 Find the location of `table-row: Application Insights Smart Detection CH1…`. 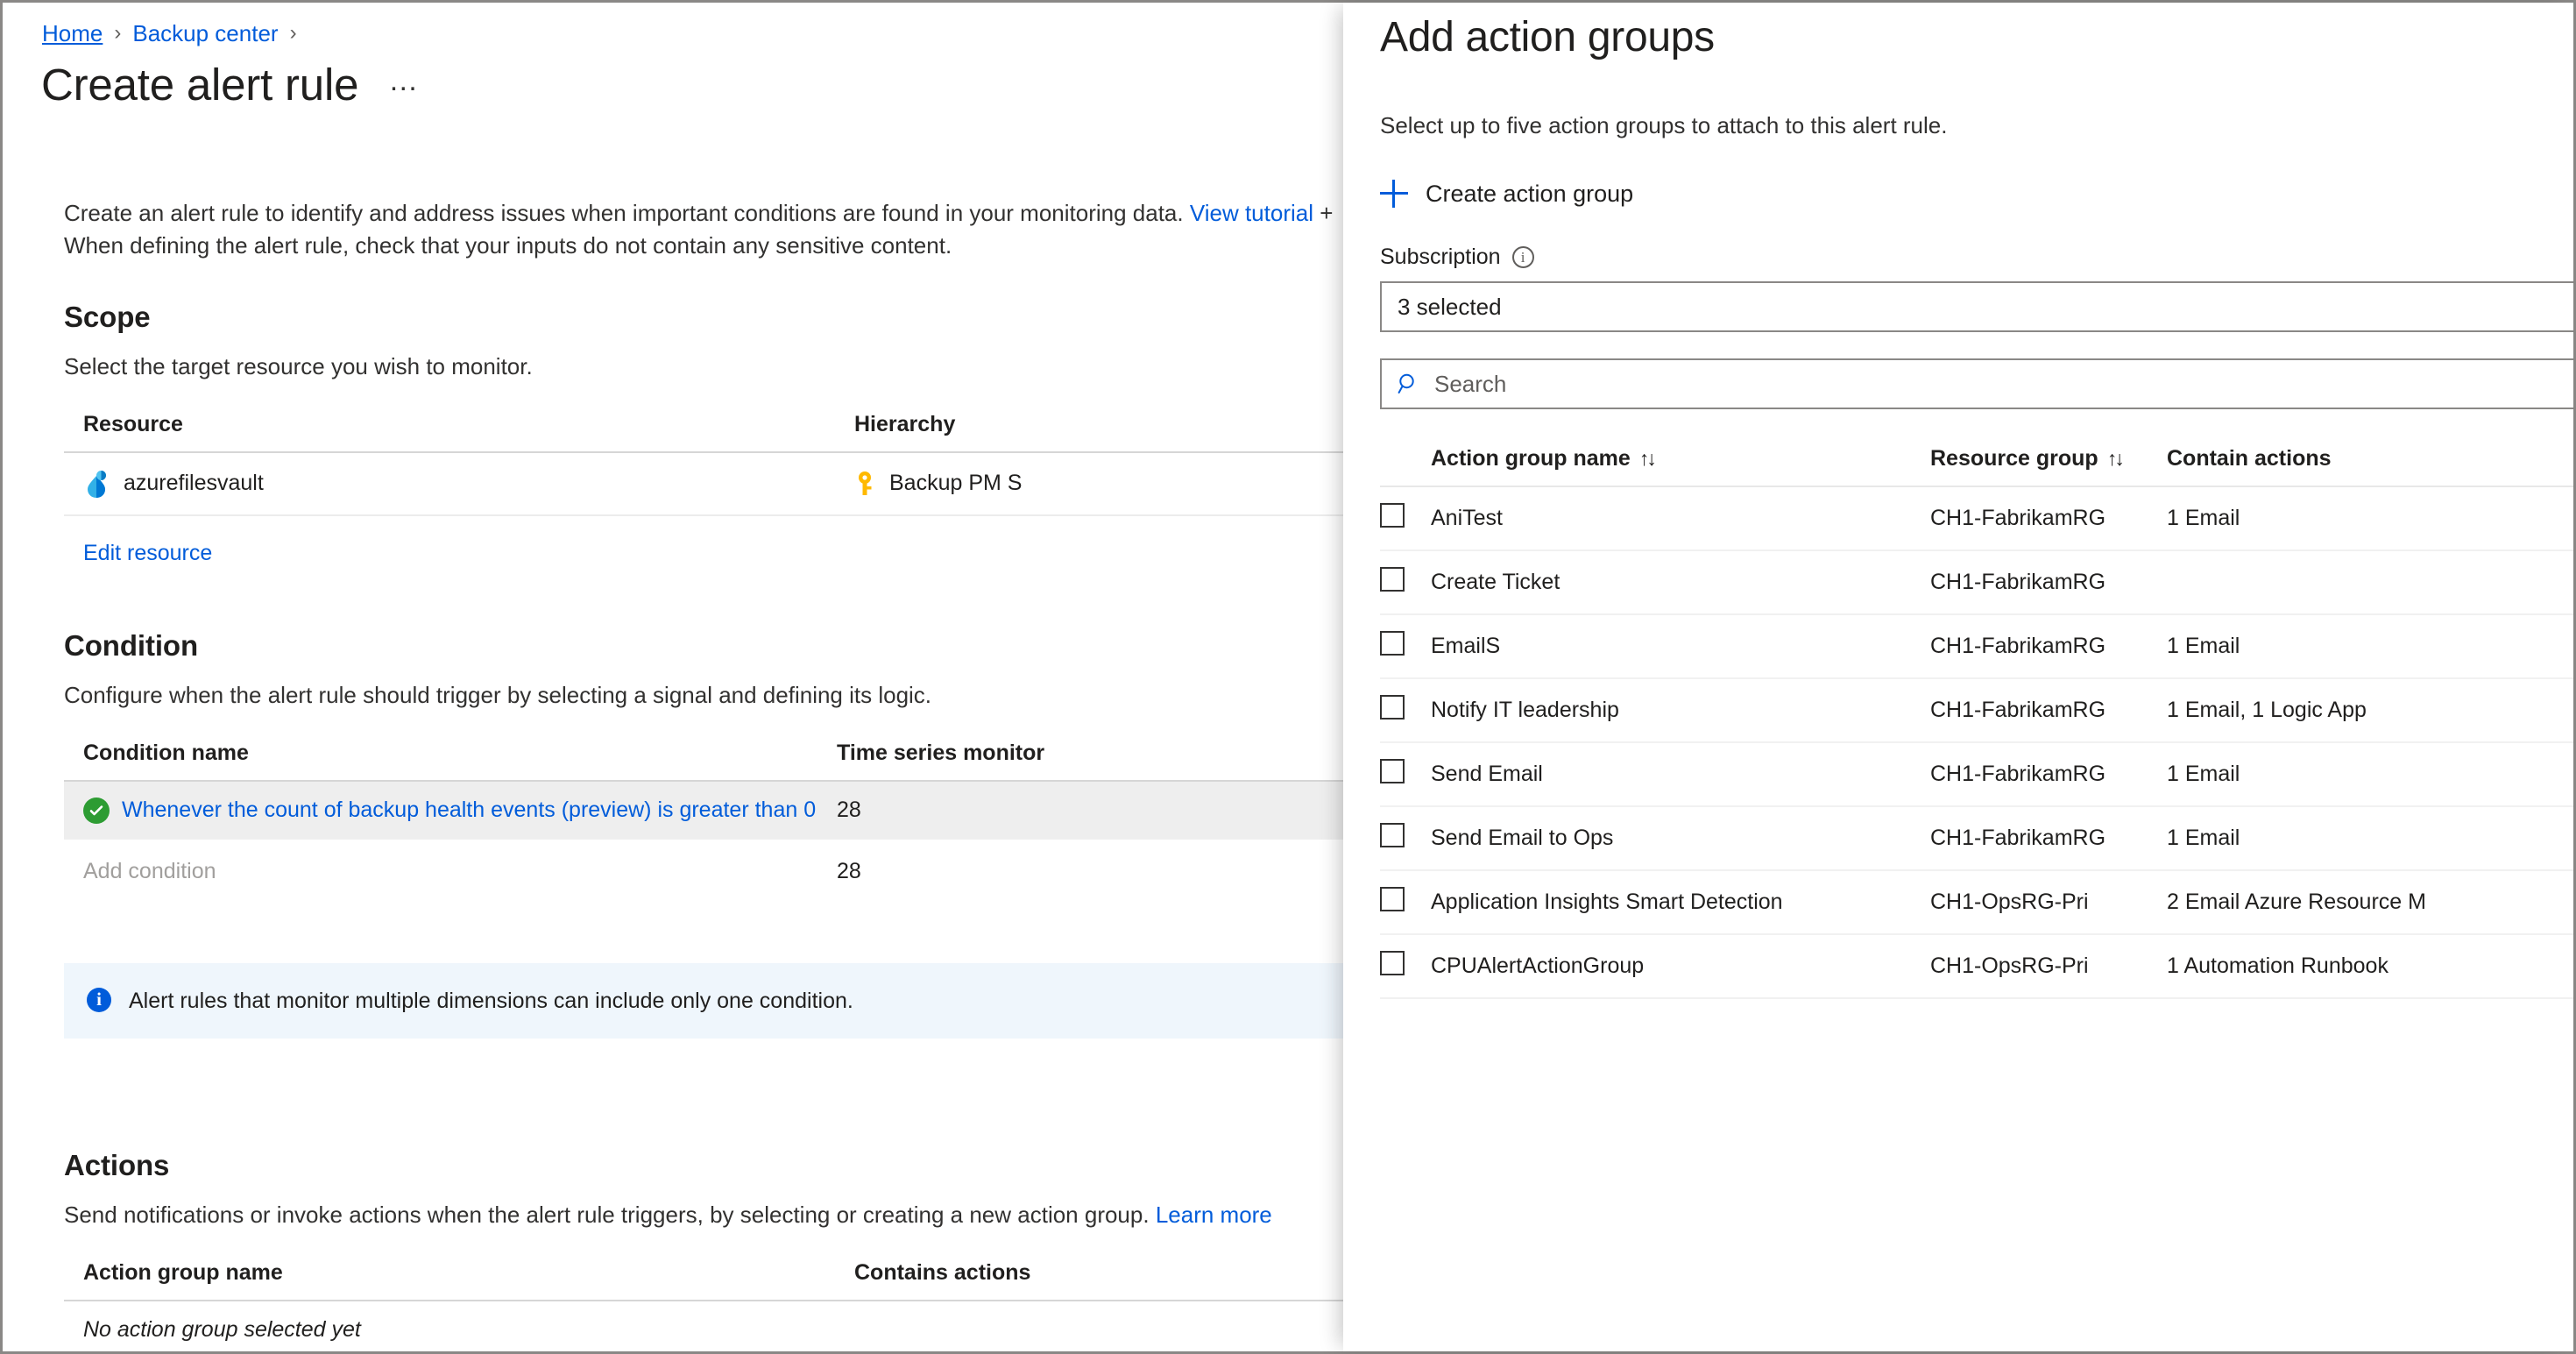

table-row: Application Insights Smart Detection CH1… is located at coordinates (1976, 902).